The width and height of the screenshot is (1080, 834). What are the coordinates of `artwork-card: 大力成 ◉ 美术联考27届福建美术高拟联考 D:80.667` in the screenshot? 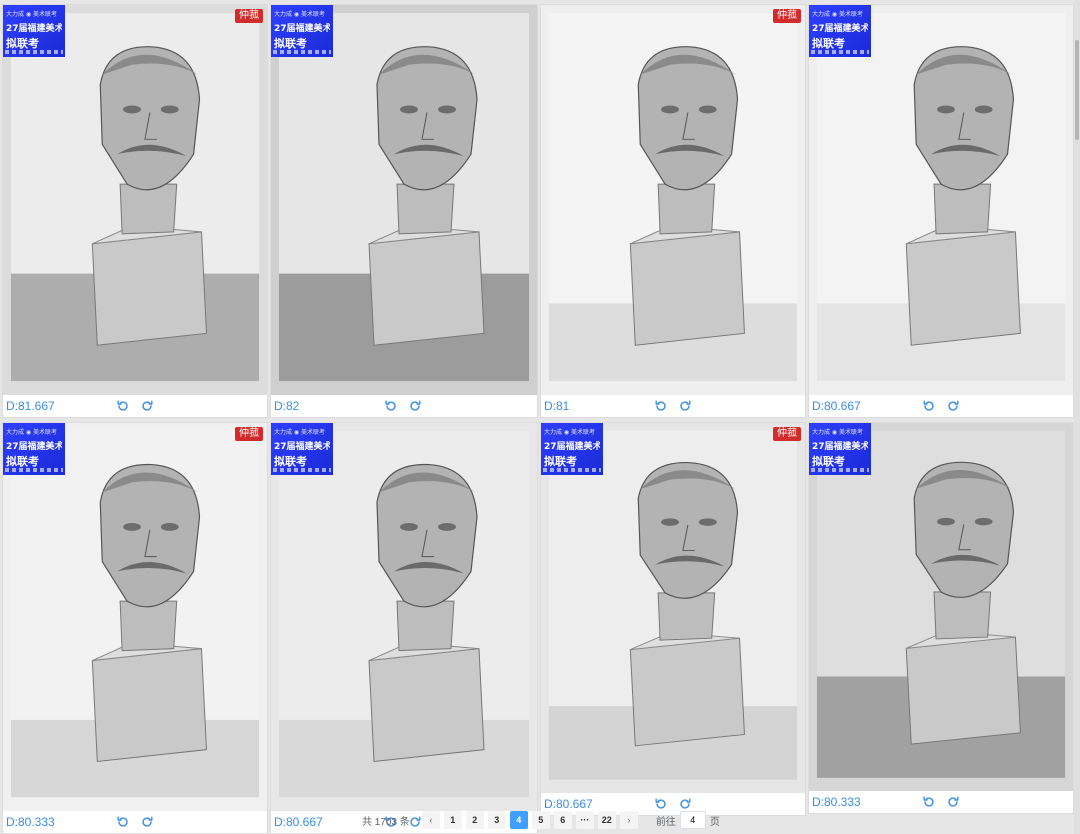 It's located at (404, 628).